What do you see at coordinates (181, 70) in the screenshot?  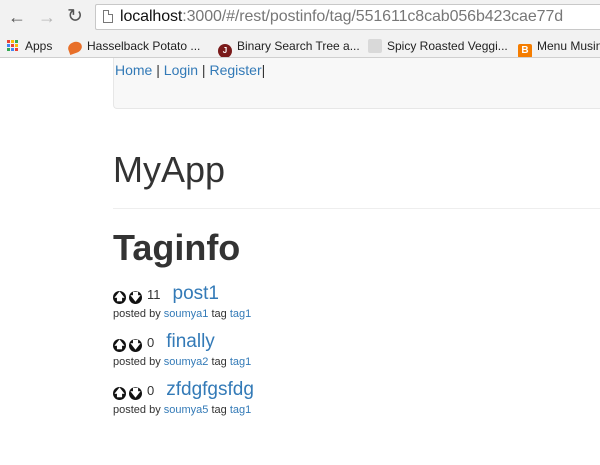 I see `nav-login-link: Login` at bounding box center [181, 70].